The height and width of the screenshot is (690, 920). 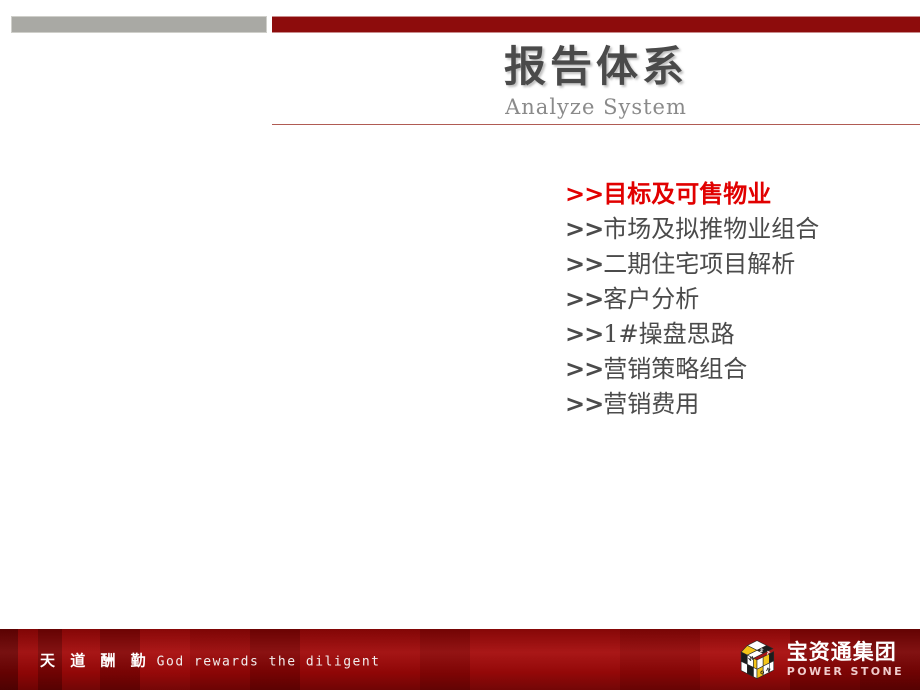 I want to click on agenda-item-label: 市场及拟推物业组合, so click(x=711, y=229).